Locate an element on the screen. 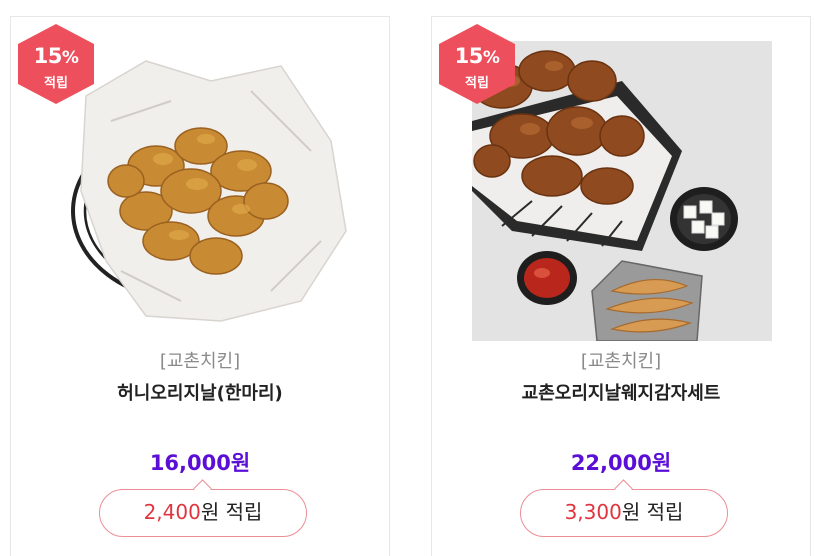 The width and height of the screenshot is (815, 556). points-reward-pill: 2,400원 적립 is located at coordinates (203, 513).